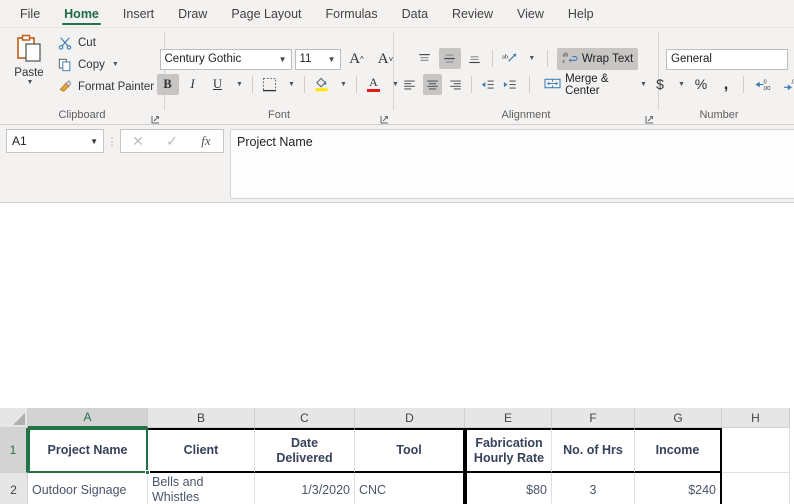  I want to click on percent-format-button: %, so click(701, 84).